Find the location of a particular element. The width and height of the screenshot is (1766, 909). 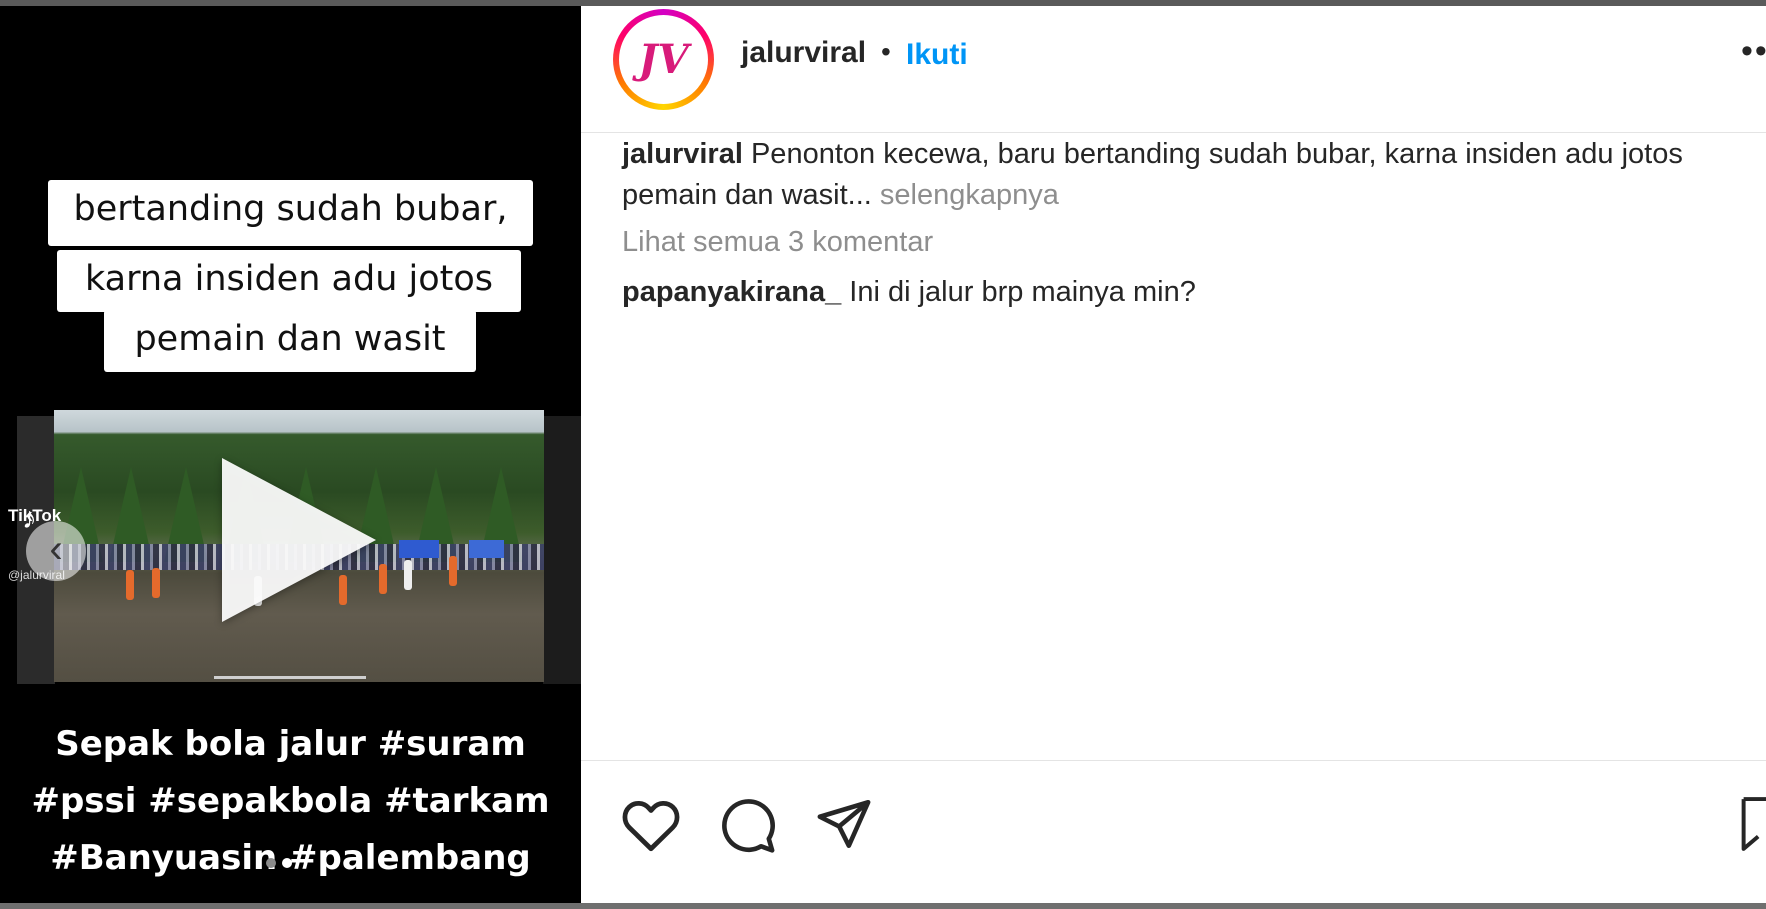

overlay-text-line: pemain dan wasit is located at coordinates (290, 341).